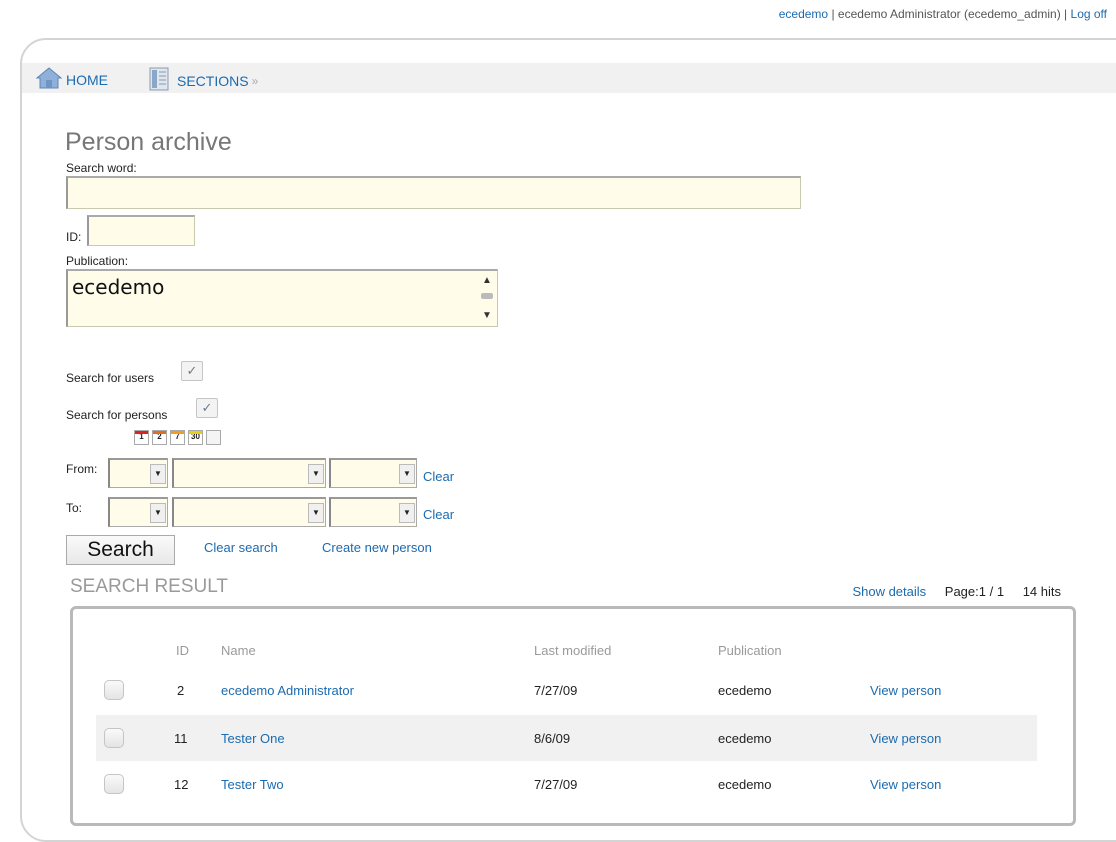 The height and width of the screenshot is (842, 1116). What do you see at coordinates (120, 550) in the screenshot?
I see `search-button: Search` at bounding box center [120, 550].